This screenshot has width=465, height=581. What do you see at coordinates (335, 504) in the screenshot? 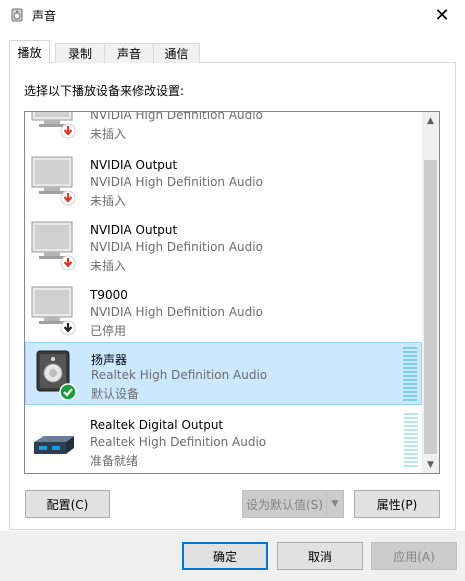
I see `set-default-dropdown-icon: ▼` at bounding box center [335, 504].